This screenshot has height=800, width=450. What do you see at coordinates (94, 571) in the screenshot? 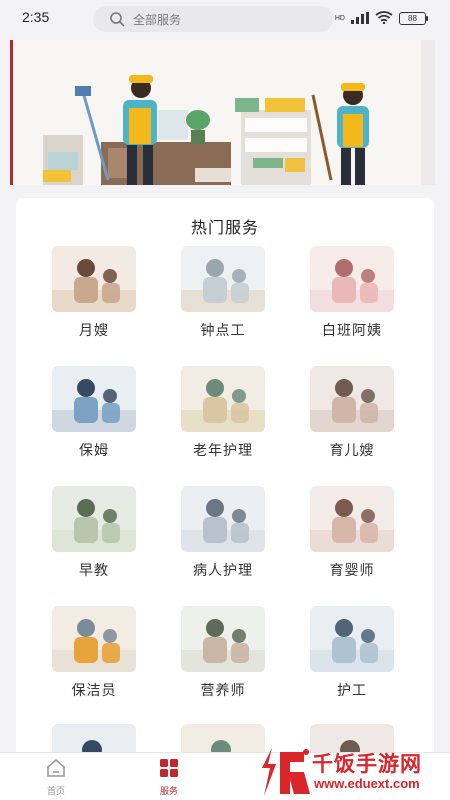
I see `service-label: 早教` at bounding box center [94, 571].